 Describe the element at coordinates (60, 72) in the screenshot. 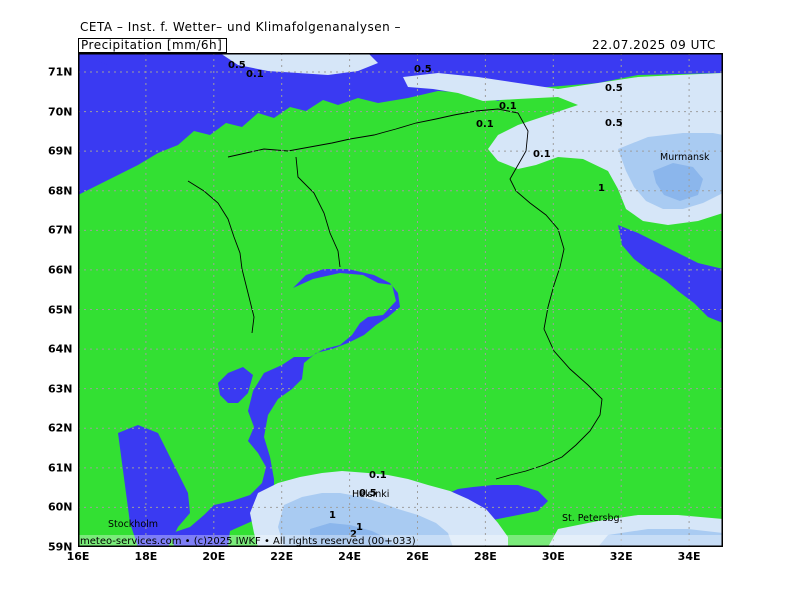

I see `latitude-label: 71N` at that location.